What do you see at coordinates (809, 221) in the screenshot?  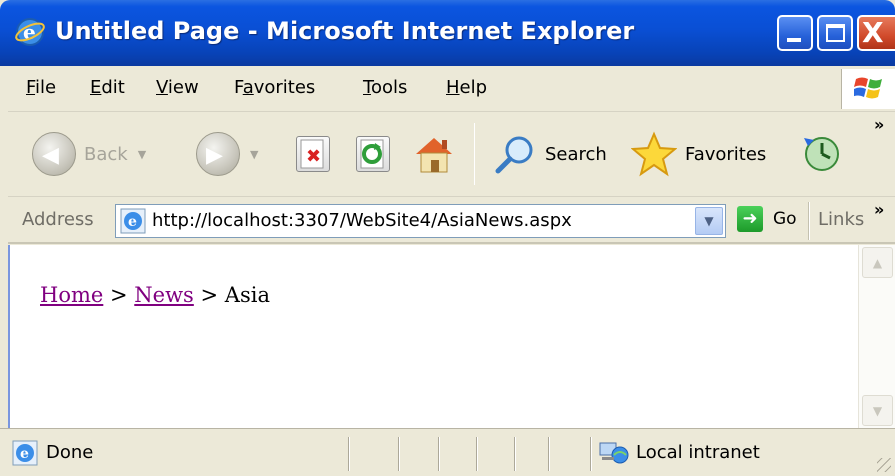 I see `links-separator` at bounding box center [809, 221].